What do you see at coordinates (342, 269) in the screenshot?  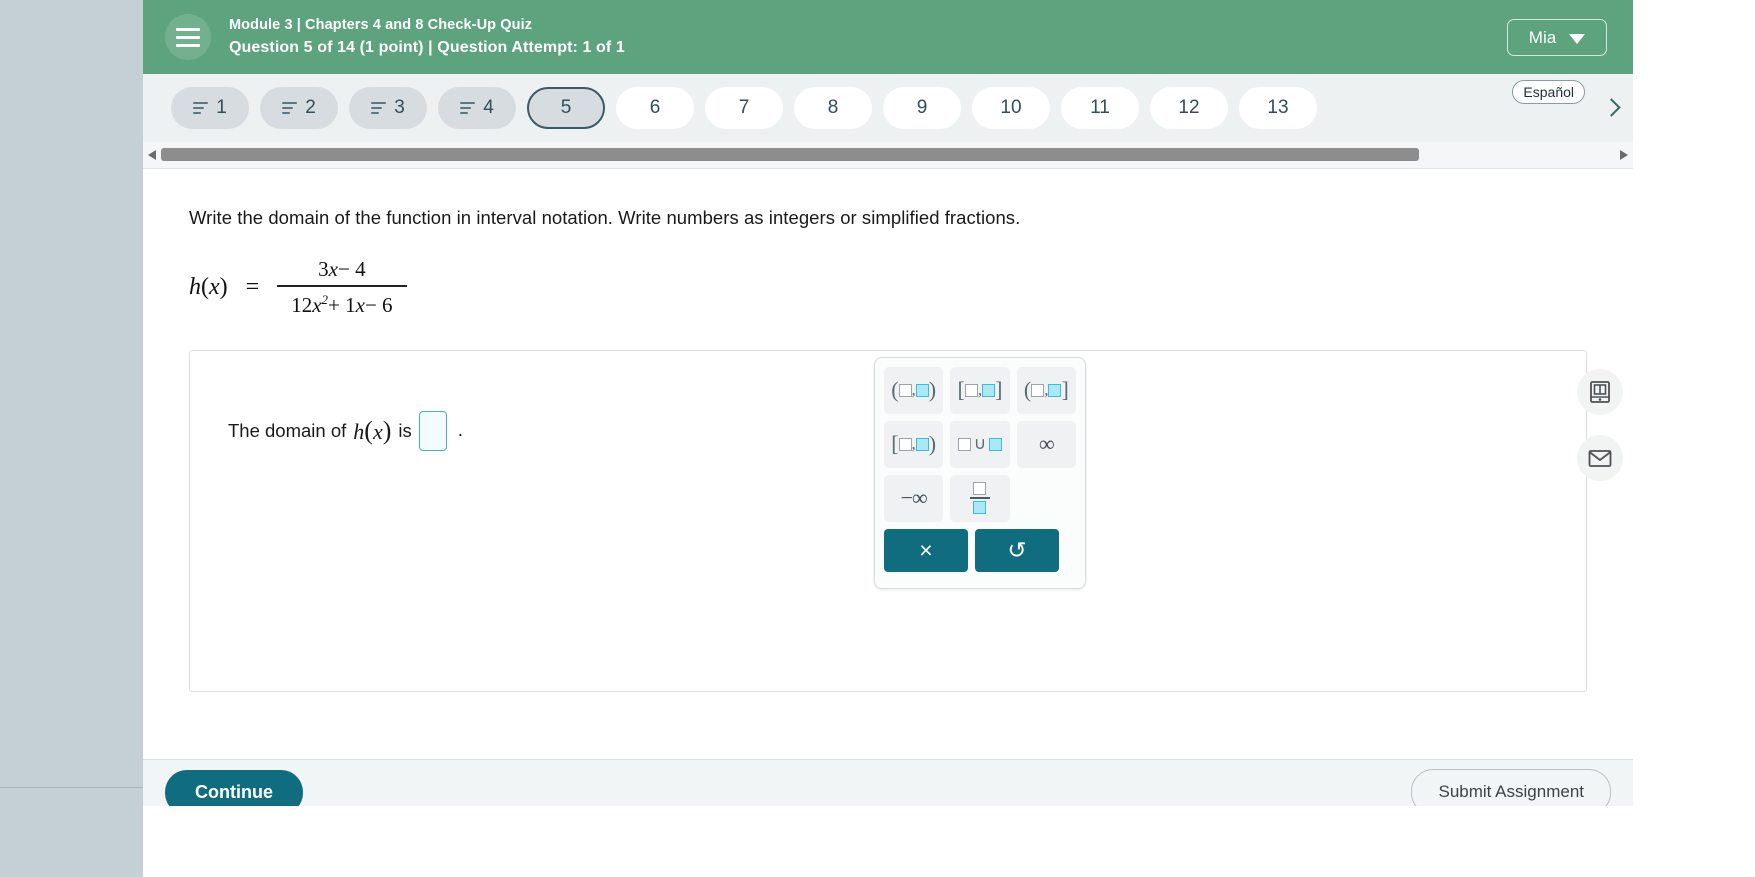 I see `fraction-numerator: 3x− 4` at bounding box center [342, 269].